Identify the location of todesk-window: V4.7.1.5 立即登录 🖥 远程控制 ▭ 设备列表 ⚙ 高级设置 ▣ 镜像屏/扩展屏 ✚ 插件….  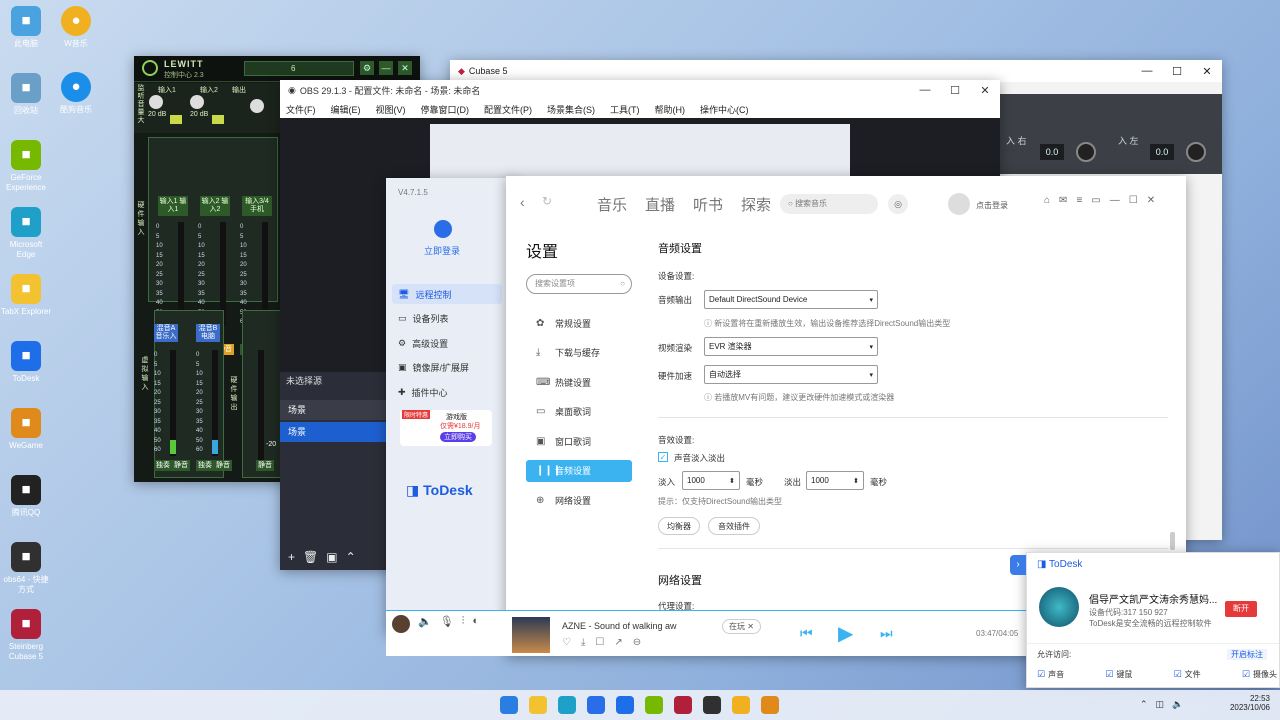
(451, 406).